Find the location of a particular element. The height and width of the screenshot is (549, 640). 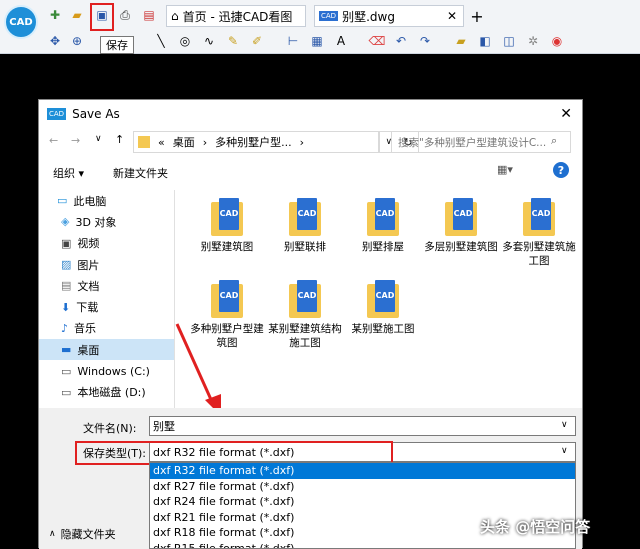

dialog-title: Save As is located at coordinates (96, 114).